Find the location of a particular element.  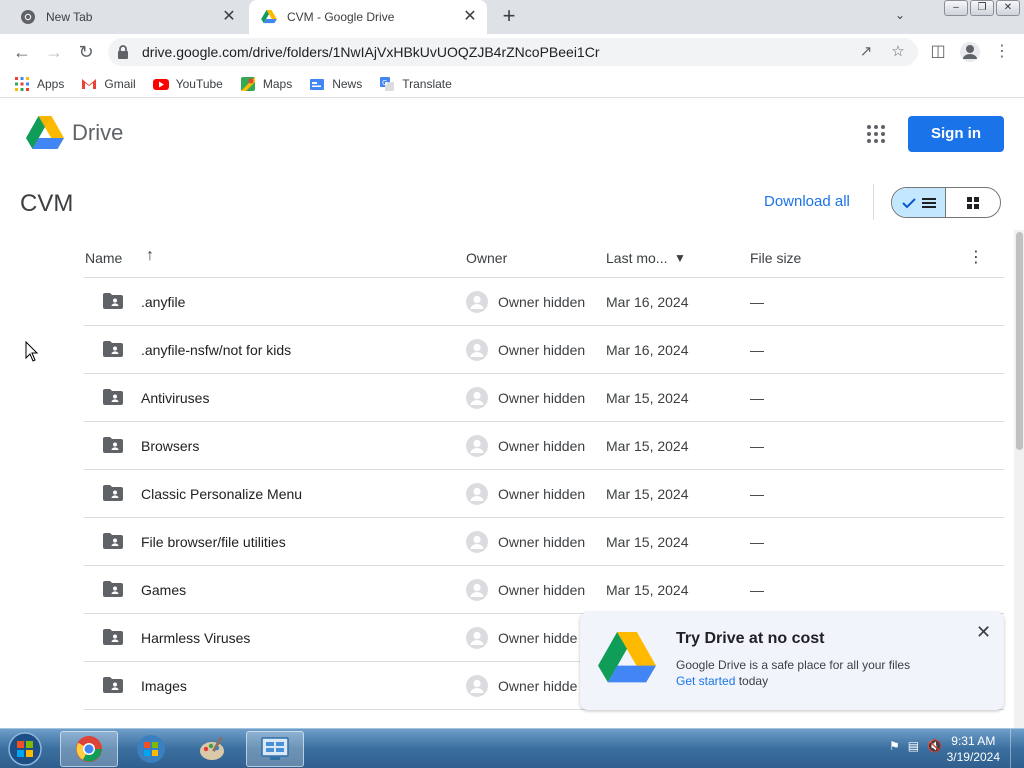

youtube-icon is located at coordinates (160, 84).